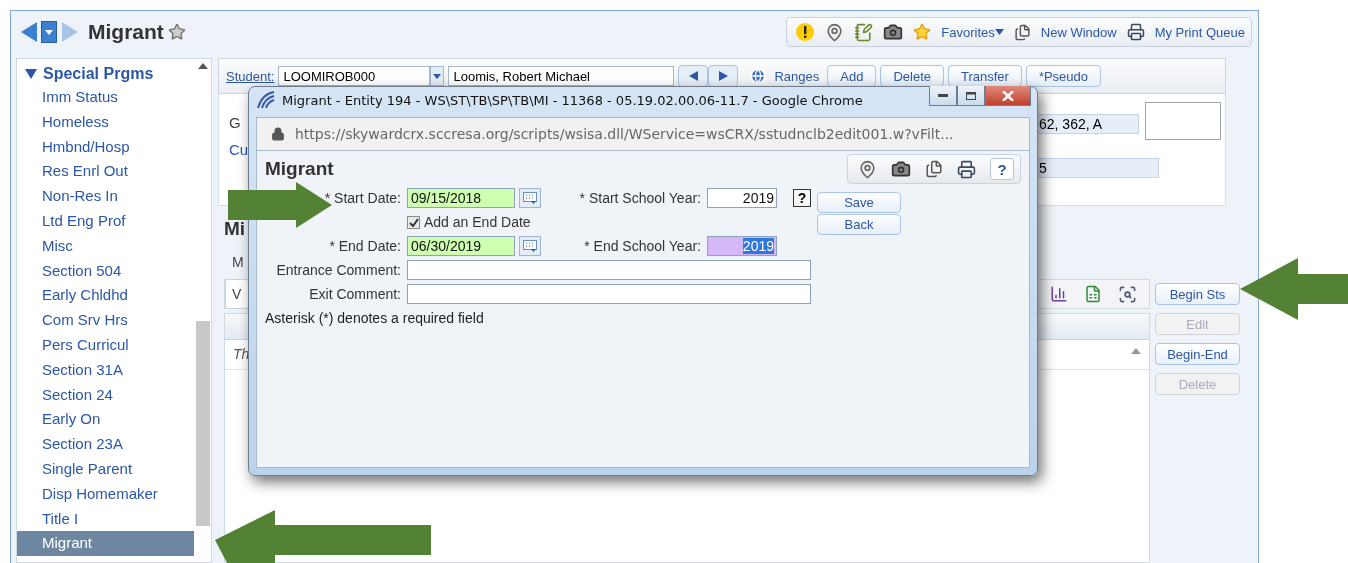 The image size is (1348, 563). What do you see at coordinates (250, 76) in the screenshot?
I see `student-link: Student:` at bounding box center [250, 76].